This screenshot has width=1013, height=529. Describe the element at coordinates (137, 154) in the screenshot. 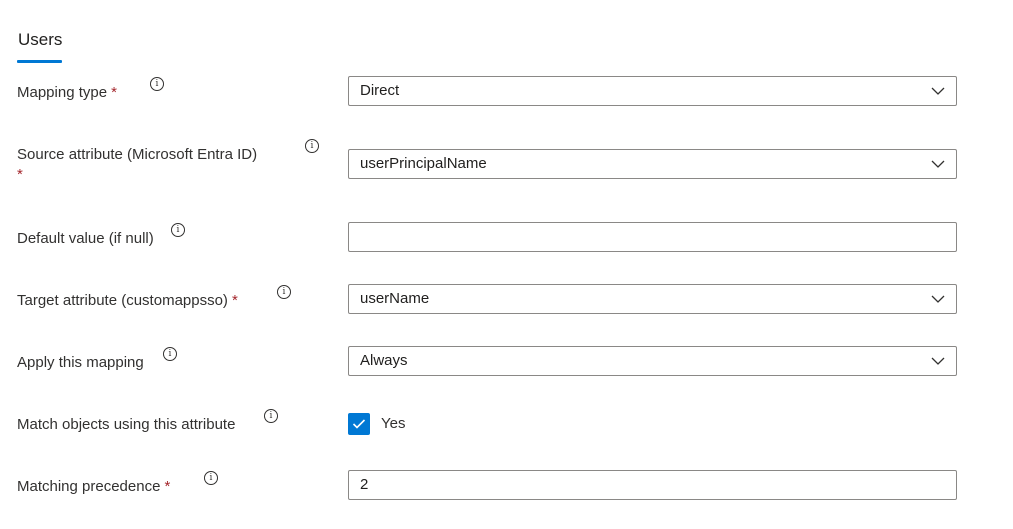

I see `source-attribute-label: Source attribute (Microsoft Entra ID)` at that location.